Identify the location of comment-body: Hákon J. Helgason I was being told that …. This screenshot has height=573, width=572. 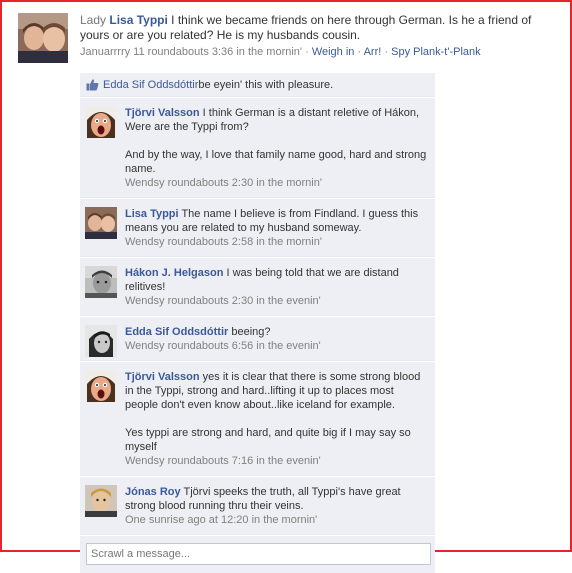
(277, 280).